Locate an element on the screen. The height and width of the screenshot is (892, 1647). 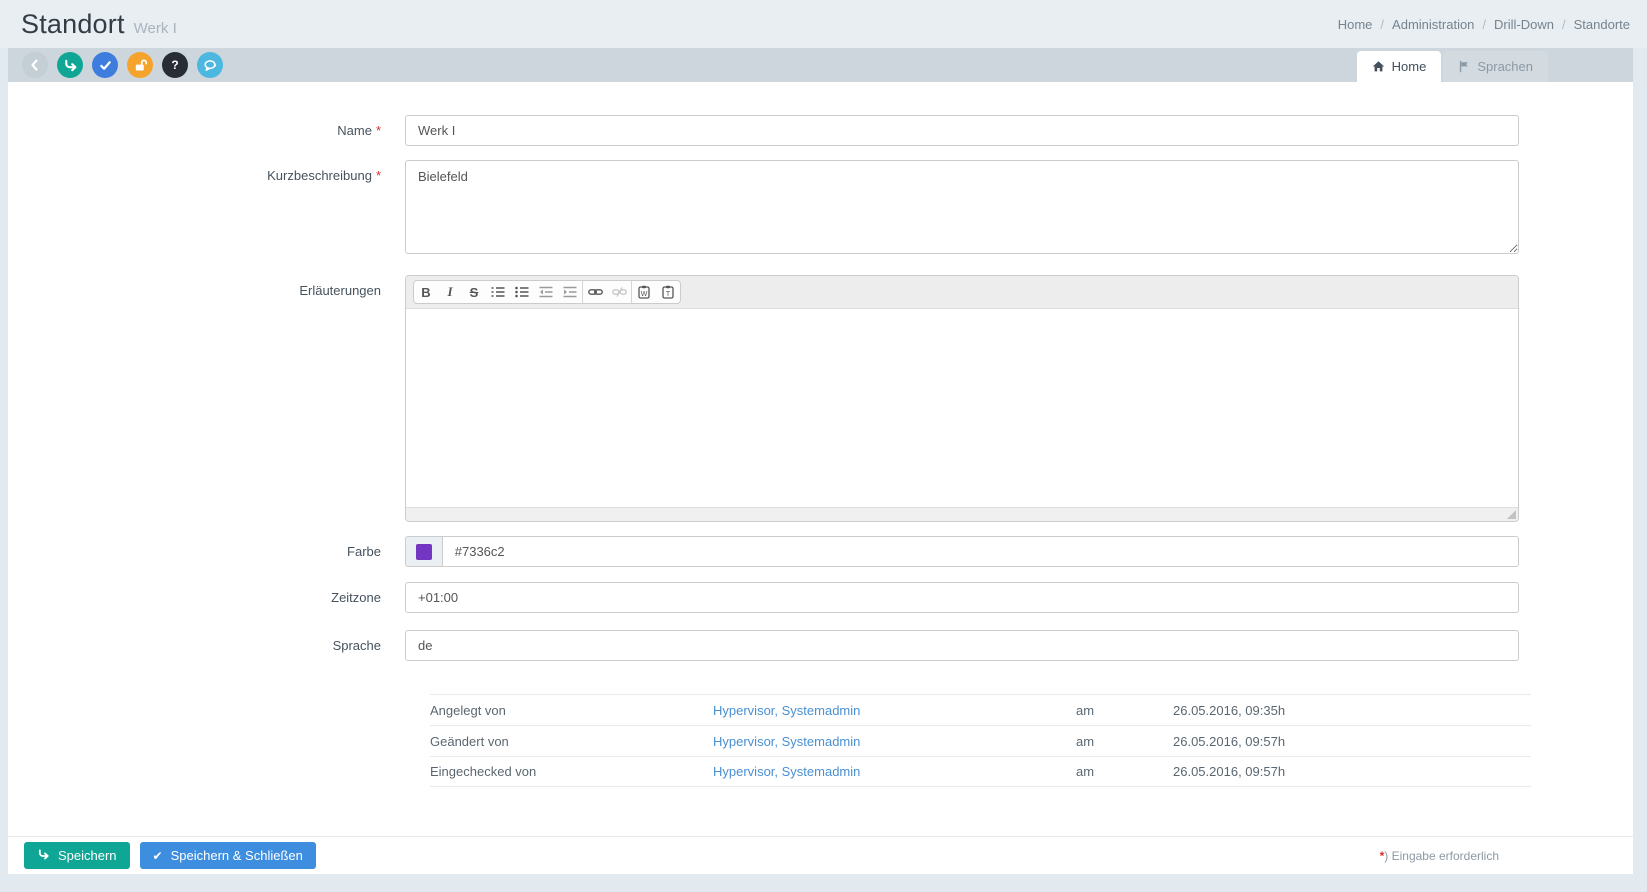
save-and-close-button: ✔ Speichern & Schließen is located at coordinates (227, 855).